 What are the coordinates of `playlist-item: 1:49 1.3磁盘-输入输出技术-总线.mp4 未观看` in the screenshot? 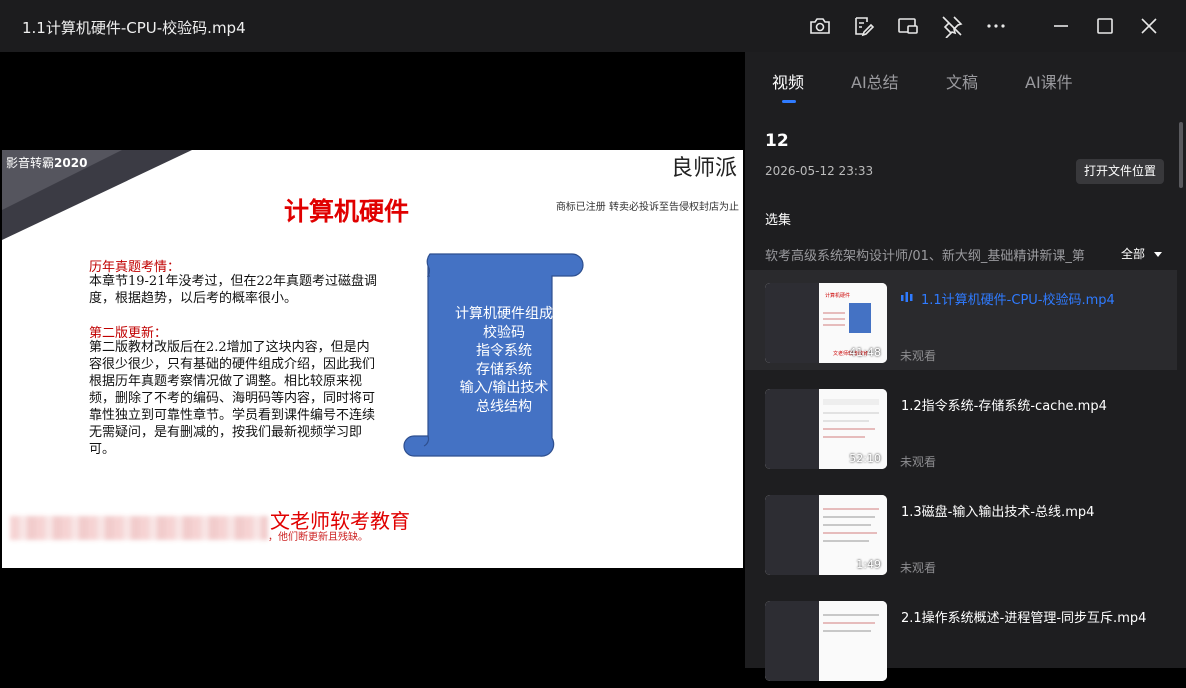 It's located at (961, 532).